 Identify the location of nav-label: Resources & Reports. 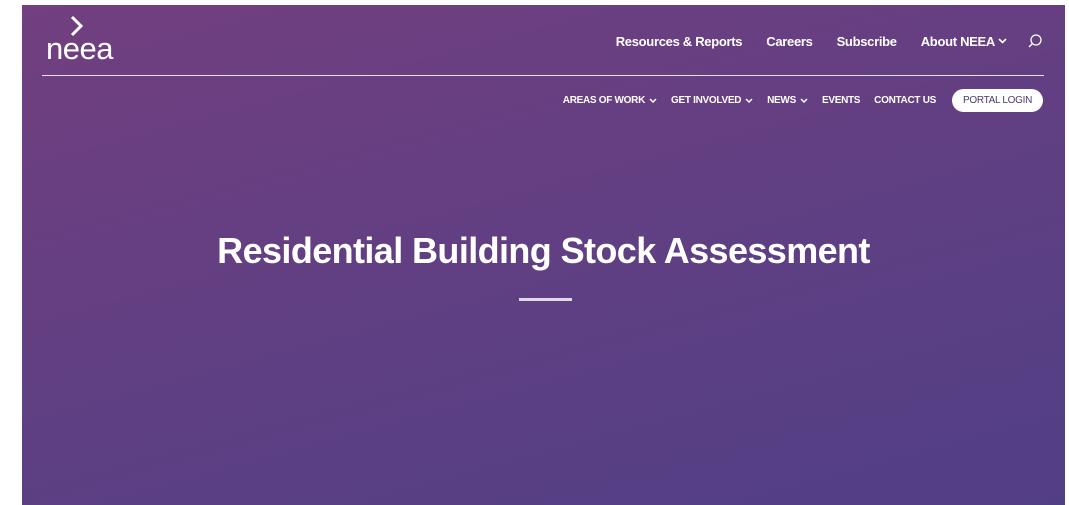
(679, 41).